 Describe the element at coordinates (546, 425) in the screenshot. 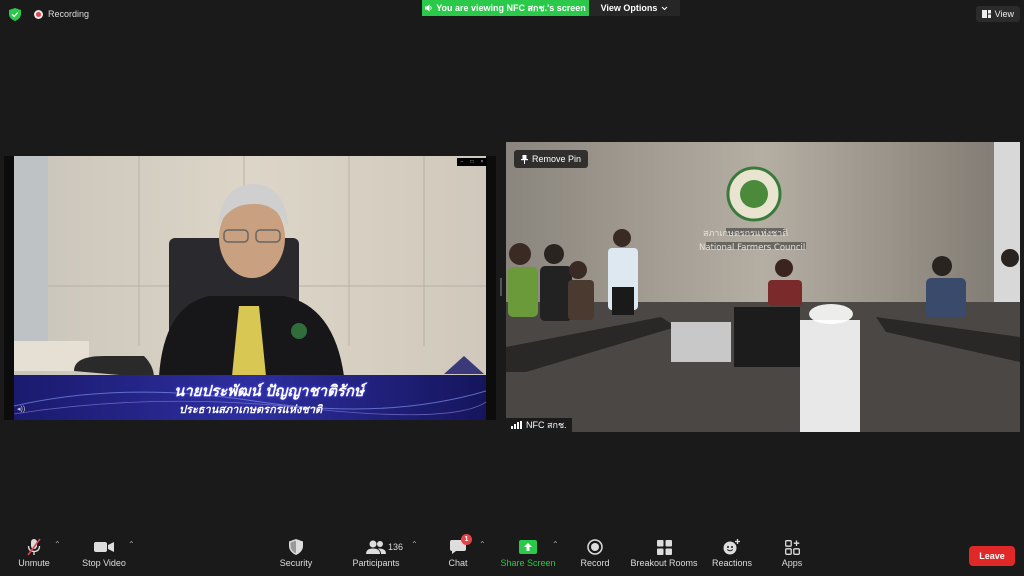

I see `participant-name: NFC สกช.` at that location.